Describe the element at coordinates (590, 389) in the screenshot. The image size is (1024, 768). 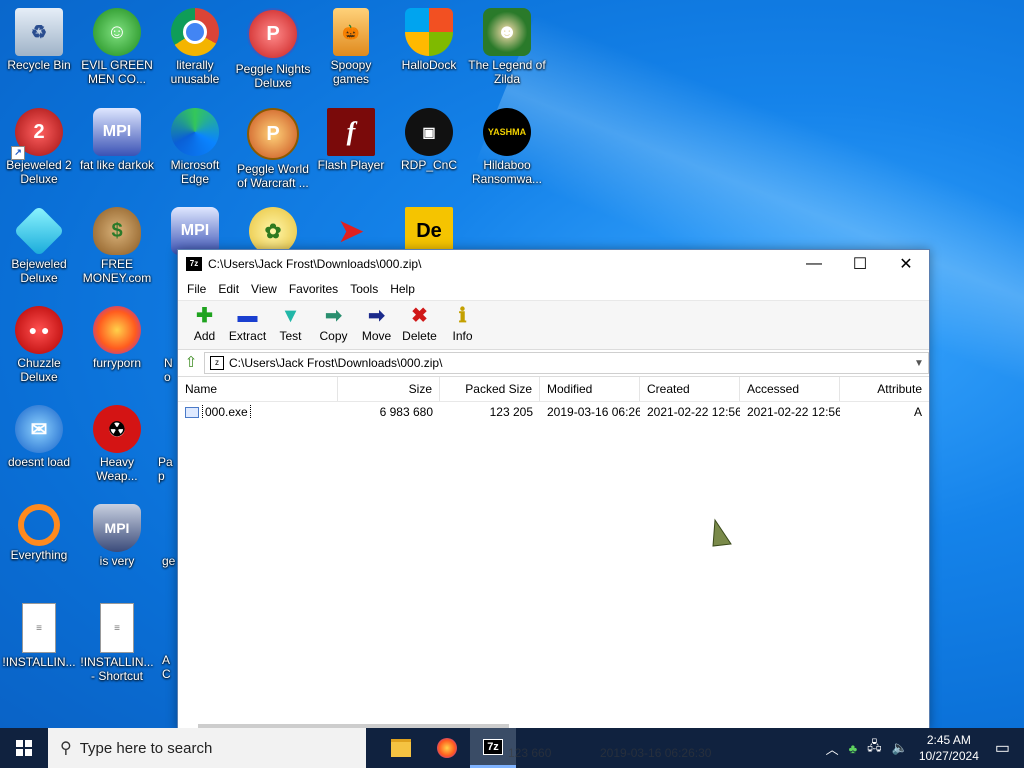
I see `header-modified: Modified` at that location.